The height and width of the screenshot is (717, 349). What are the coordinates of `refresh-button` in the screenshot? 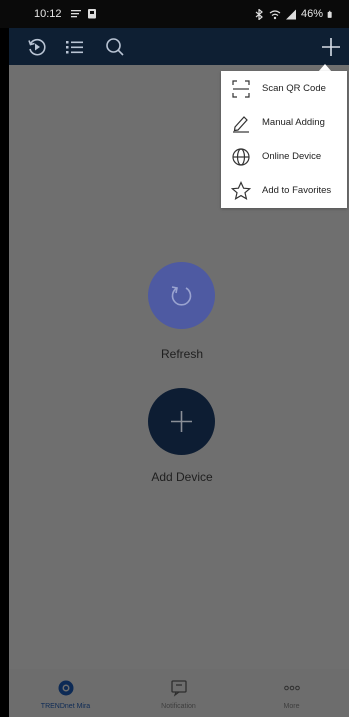 It's located at (181, 295).